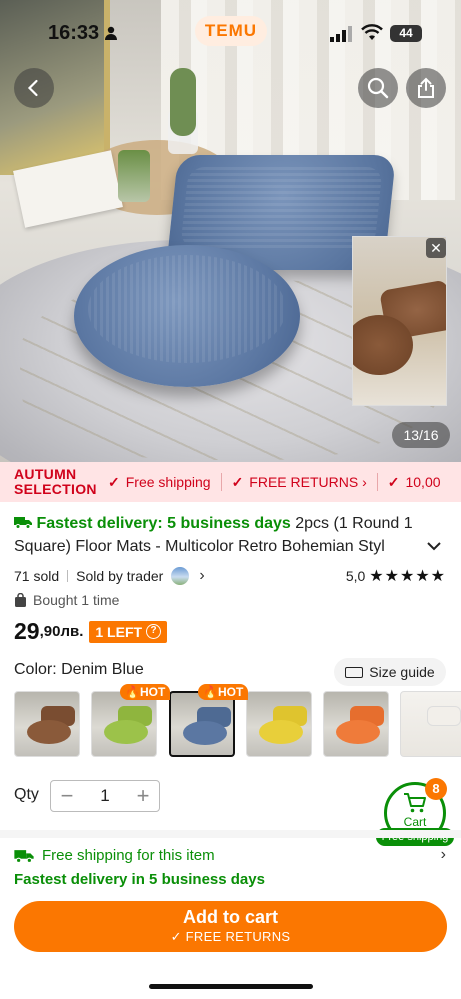  Describe the element at coordinates (421, 435) in the screenshot. I see `image-counter: 13/16` at that location.